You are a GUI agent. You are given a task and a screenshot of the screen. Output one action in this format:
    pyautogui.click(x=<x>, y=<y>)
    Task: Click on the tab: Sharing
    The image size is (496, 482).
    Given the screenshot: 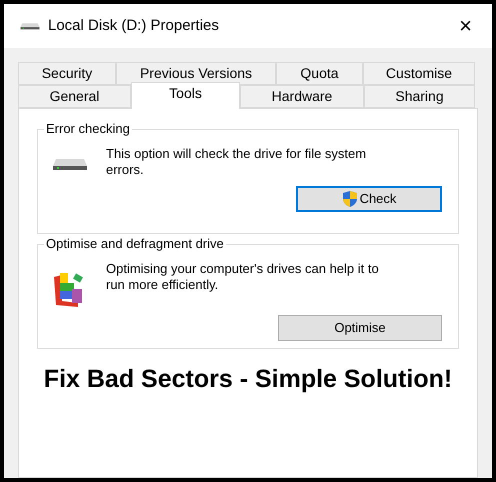 What is the action you would take?
    pyautogui.click(x=419, y=96)
    